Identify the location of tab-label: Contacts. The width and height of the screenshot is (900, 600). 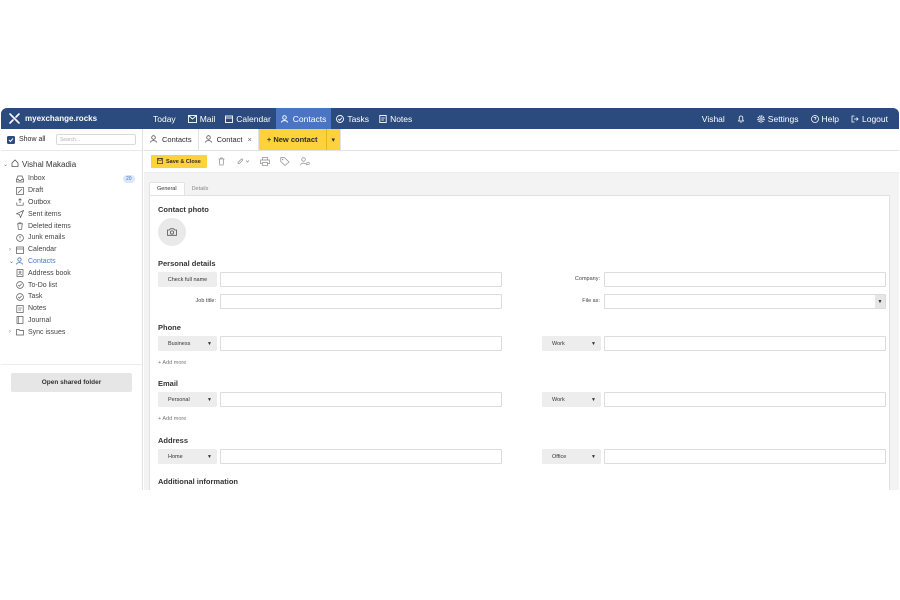
(177, 139).